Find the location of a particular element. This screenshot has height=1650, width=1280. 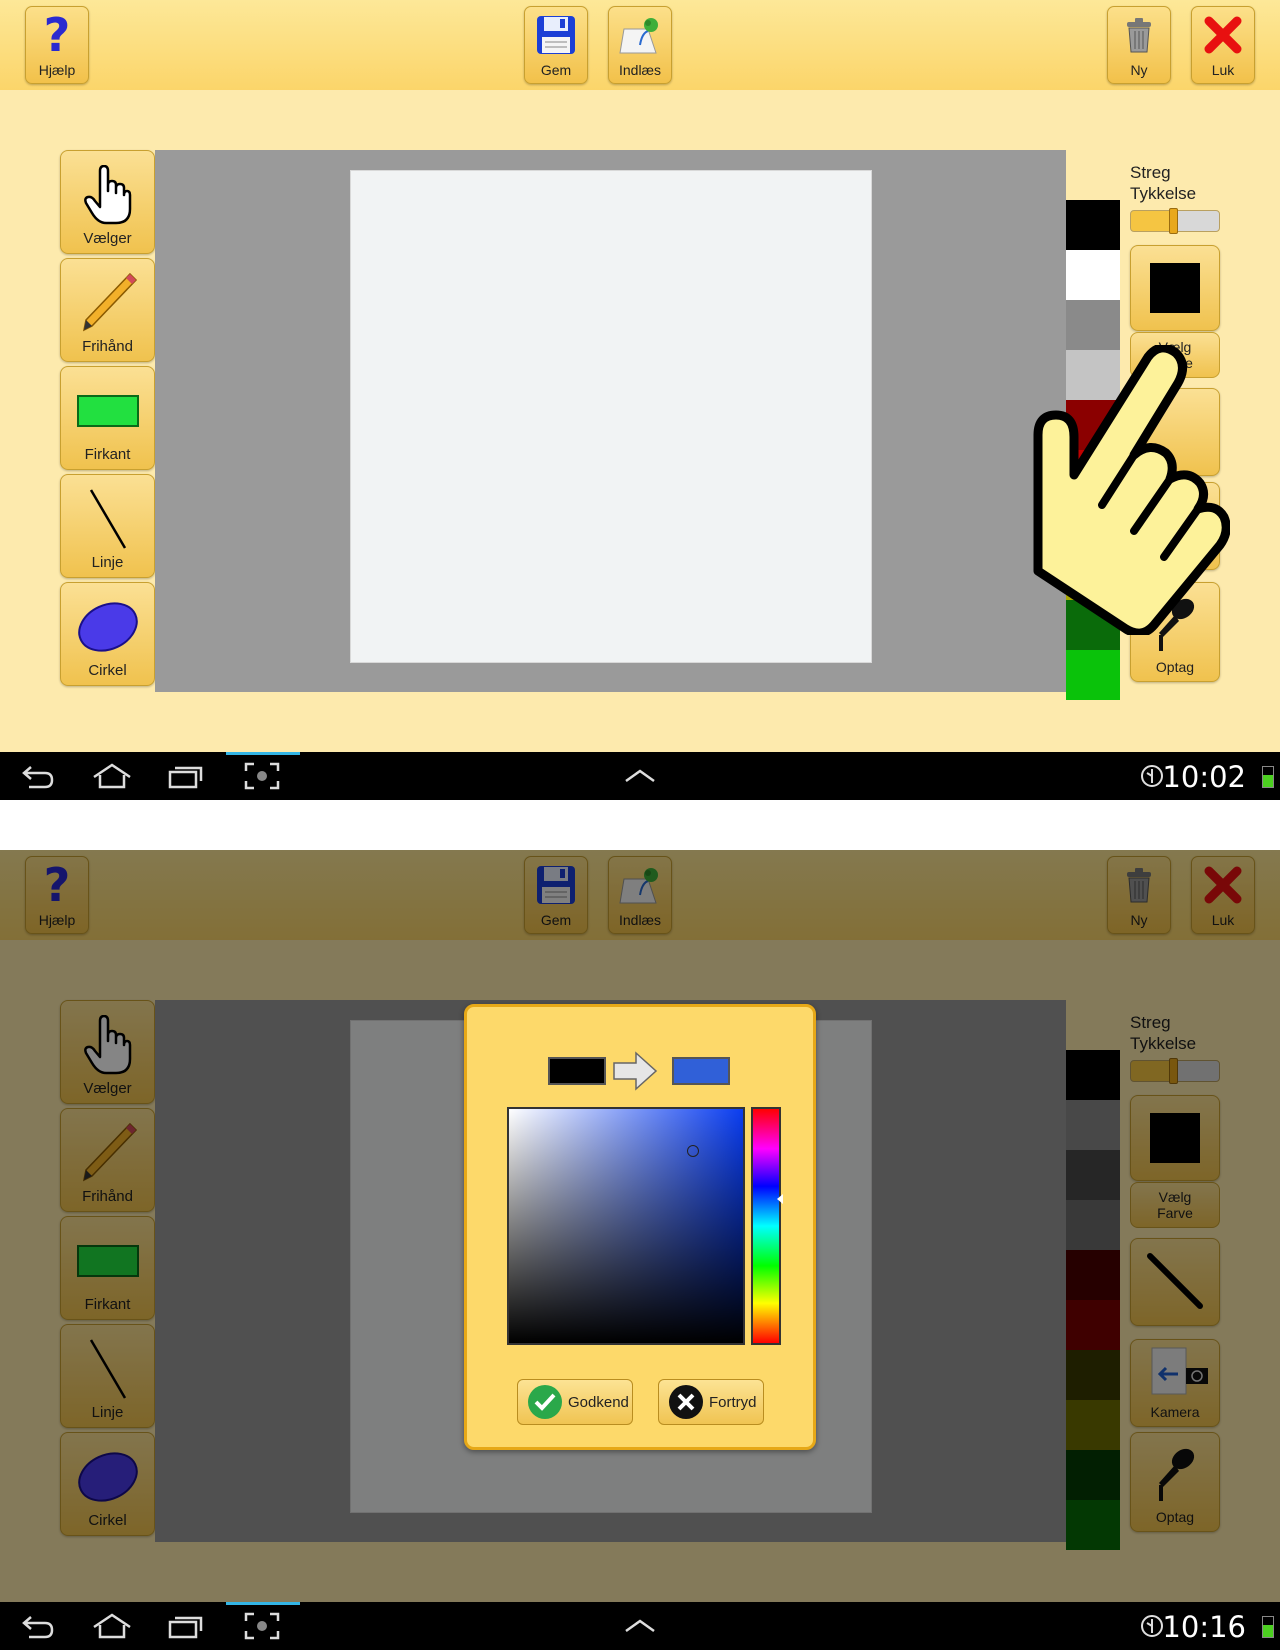

save-label: Gem is located at coordinates (556, 70).